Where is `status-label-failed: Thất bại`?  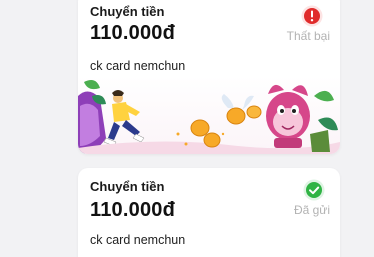
status-label-failed: Thất bại is located at coordinates (308, 36).